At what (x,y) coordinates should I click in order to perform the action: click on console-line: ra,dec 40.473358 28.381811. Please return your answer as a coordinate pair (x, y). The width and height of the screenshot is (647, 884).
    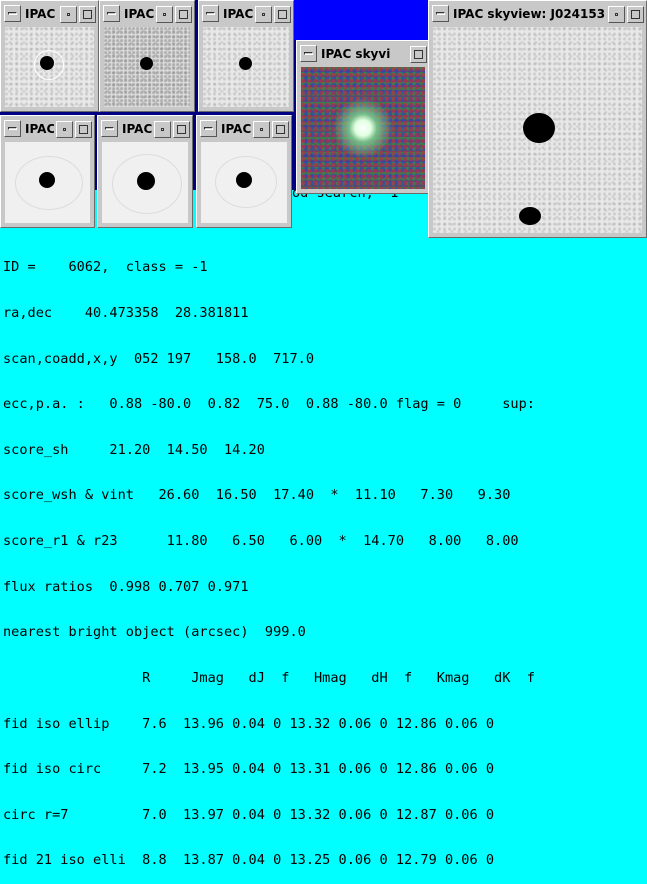
    Looking at the image, I should click on (126, 313).